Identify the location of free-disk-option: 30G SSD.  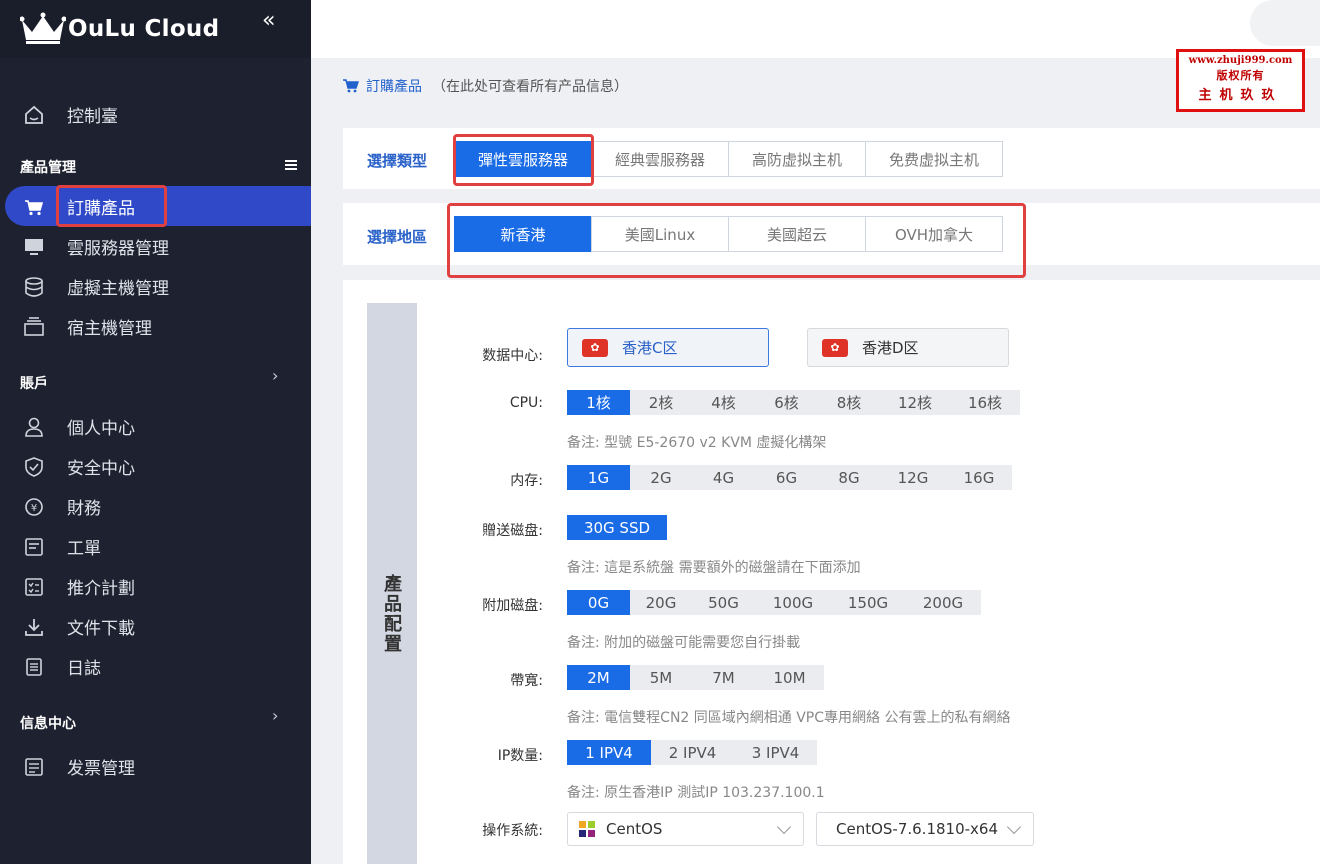
(617, 527).